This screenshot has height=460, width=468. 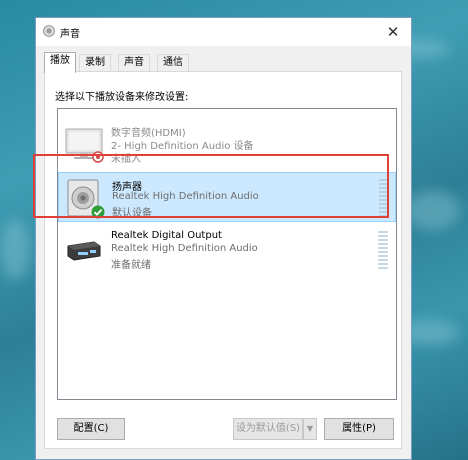 I want to click on tab-communications: 通信, so click(x=173, y=63).